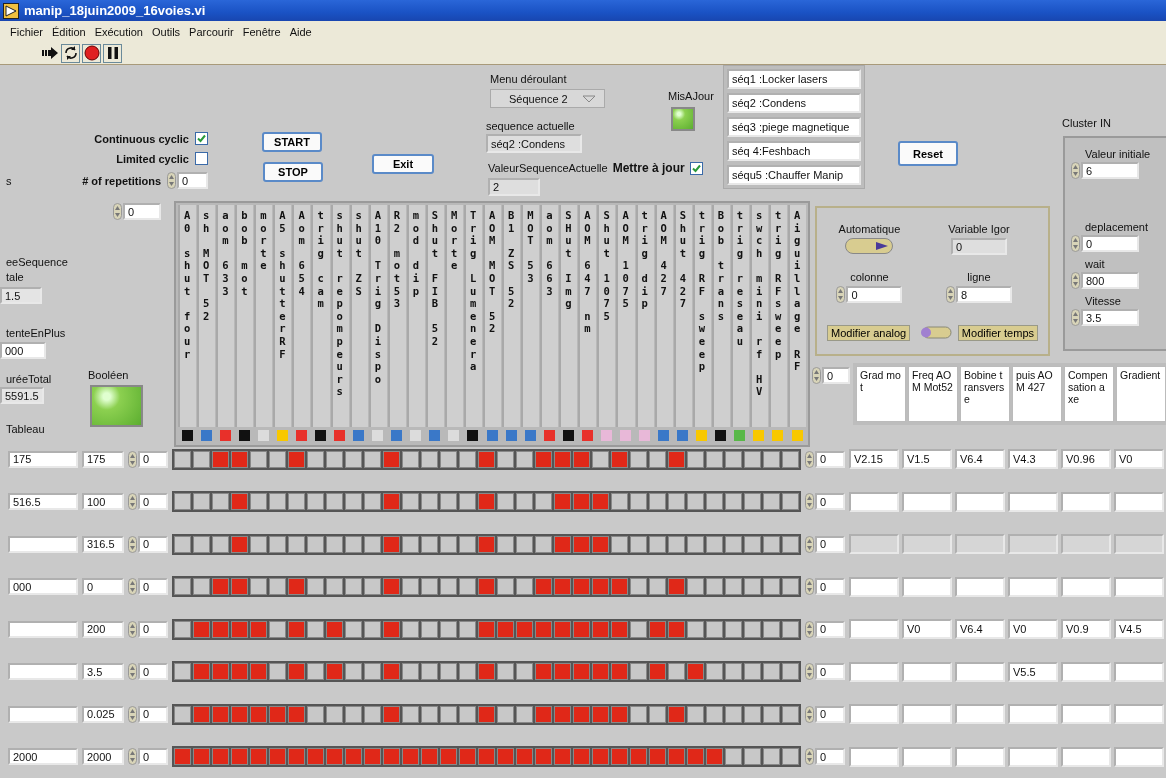  Describe the element at coordinates (103, 714) in the screenshot. I see `duration-field: 0.025` at that location.